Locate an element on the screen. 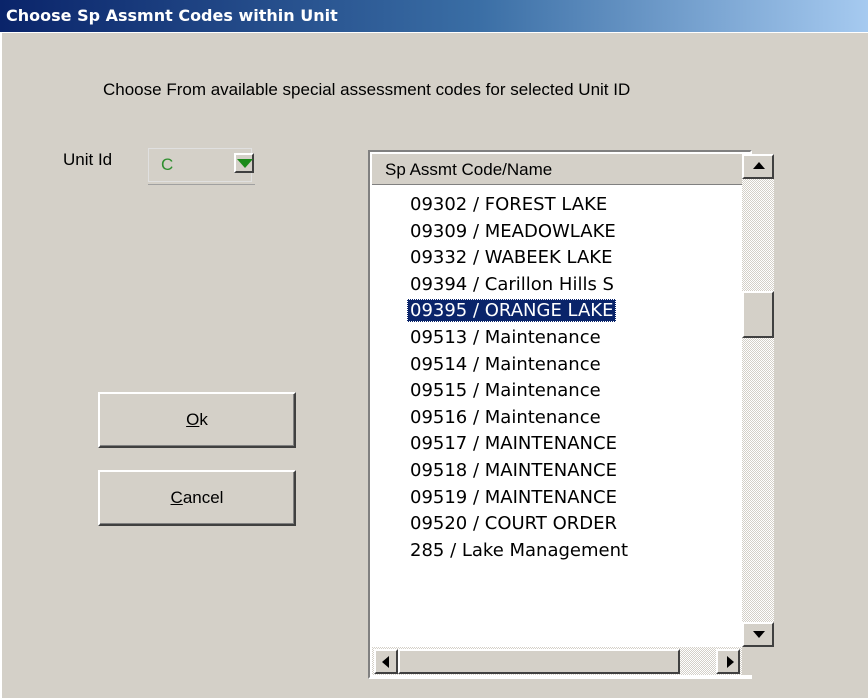  unit-id-dropdown-button is located at coordinates (244, 163).